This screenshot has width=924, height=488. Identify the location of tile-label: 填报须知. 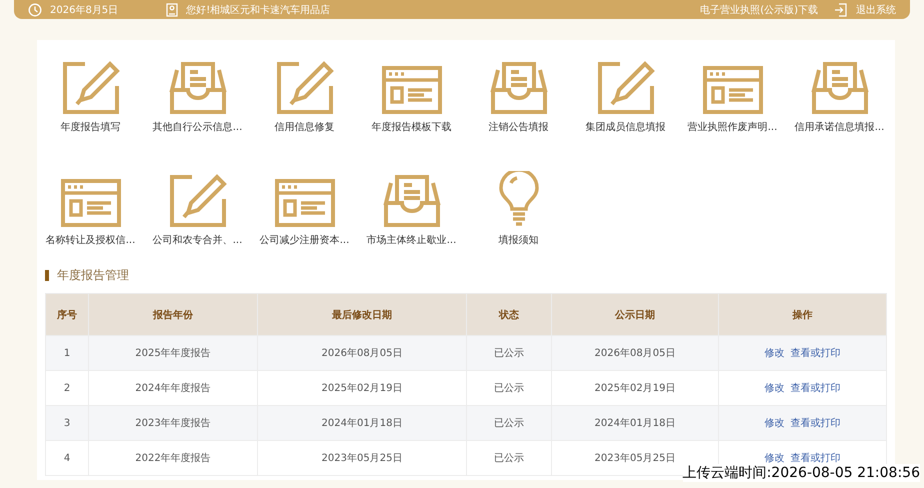
(518, 240).